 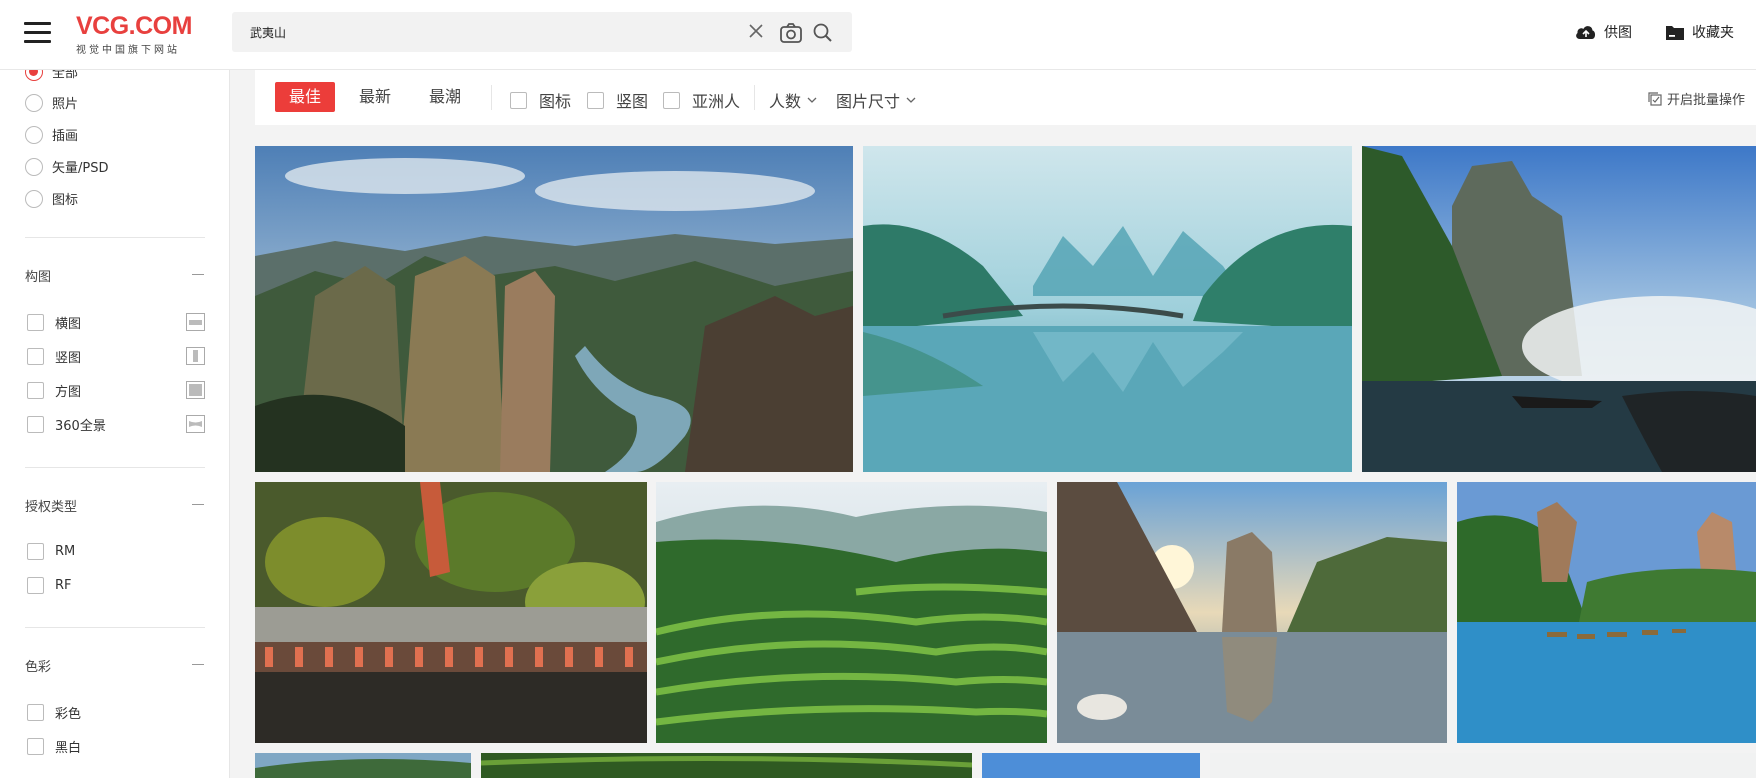 What do you see at coordinates (65, 136) in the screenshot?
I see `type-label: 插画` at bounding box center [65, 136].